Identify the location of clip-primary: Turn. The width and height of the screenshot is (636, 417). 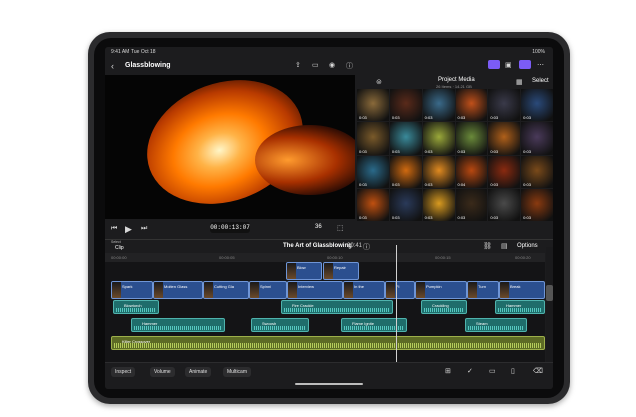
(483, 290).